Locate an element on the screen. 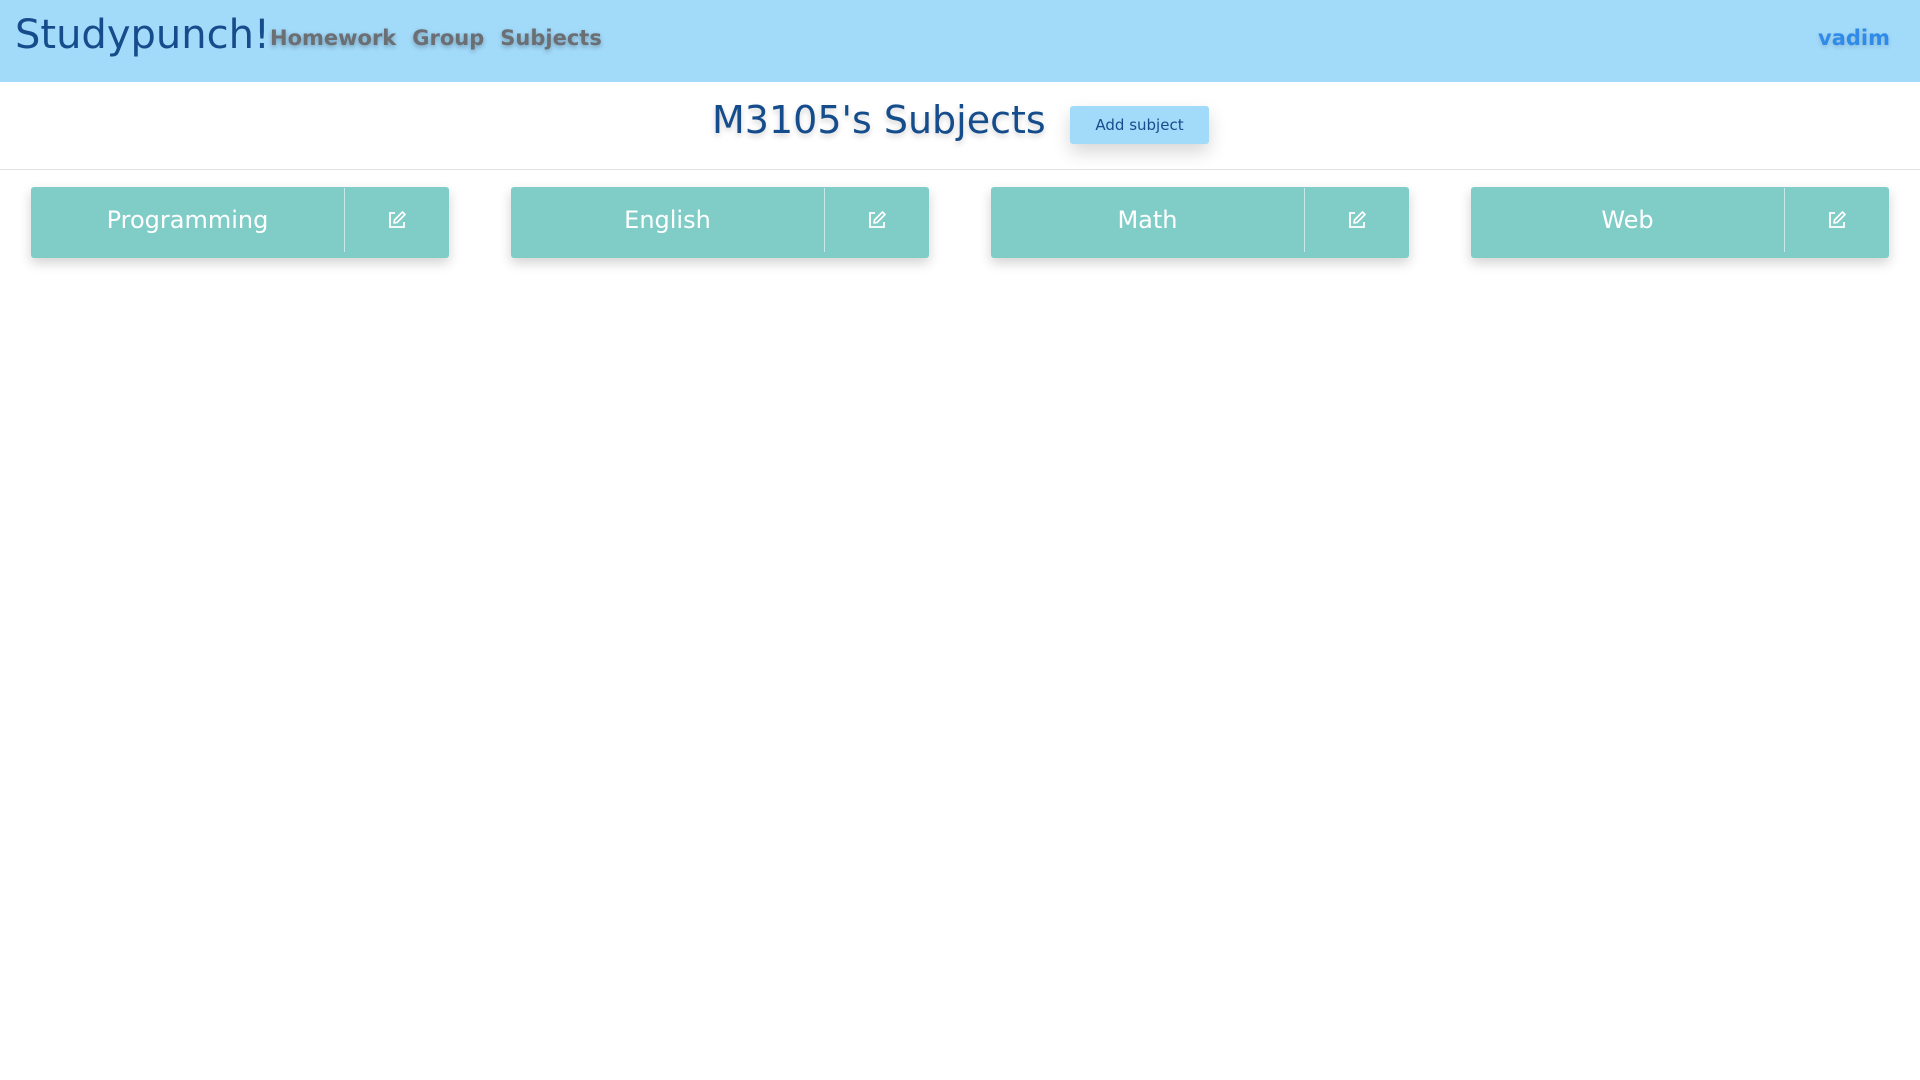 This screenshot has height=1080, width=1920. page-title: M3105's Subjects is located at coordinates (879, 120).